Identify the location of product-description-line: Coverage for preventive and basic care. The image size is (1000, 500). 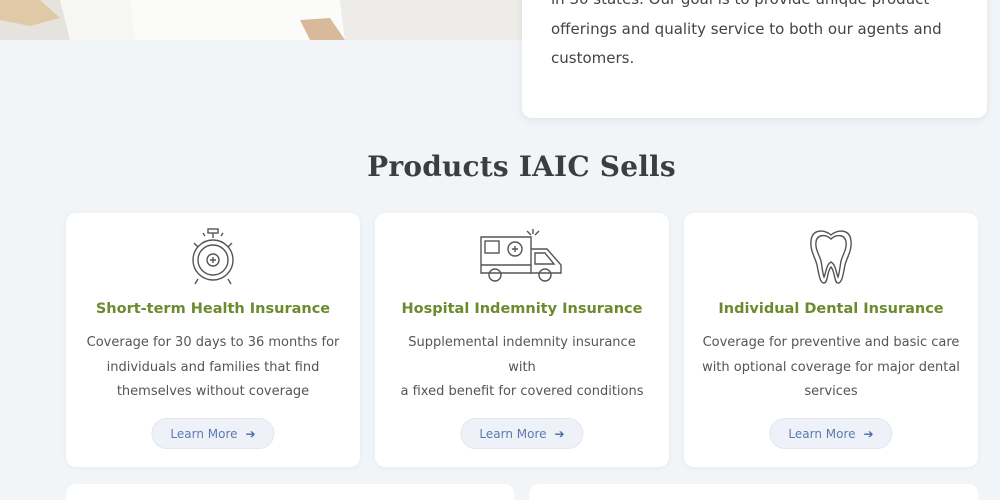
(831, 342).